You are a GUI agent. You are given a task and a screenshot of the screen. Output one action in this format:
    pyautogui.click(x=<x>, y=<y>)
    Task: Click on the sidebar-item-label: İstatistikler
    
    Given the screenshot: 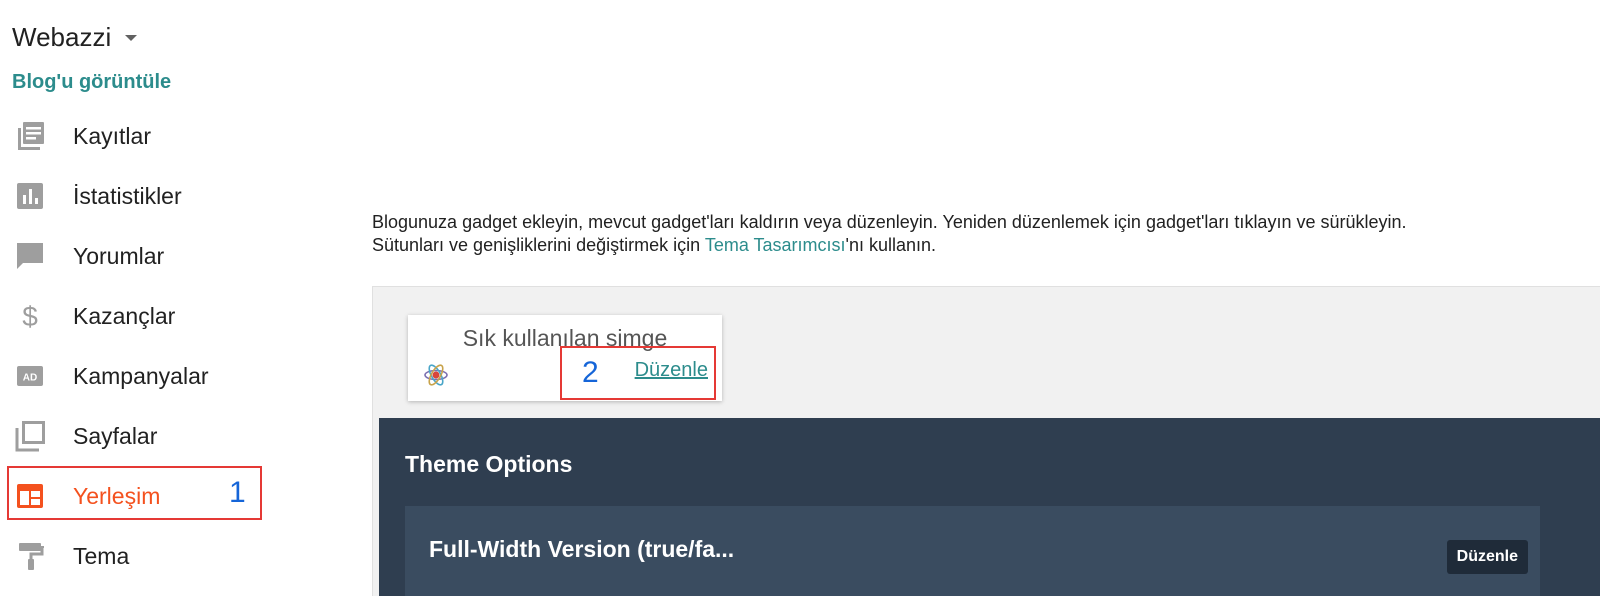 What is the action you would take?
    pyautogui.click(x=127, y=195)
    